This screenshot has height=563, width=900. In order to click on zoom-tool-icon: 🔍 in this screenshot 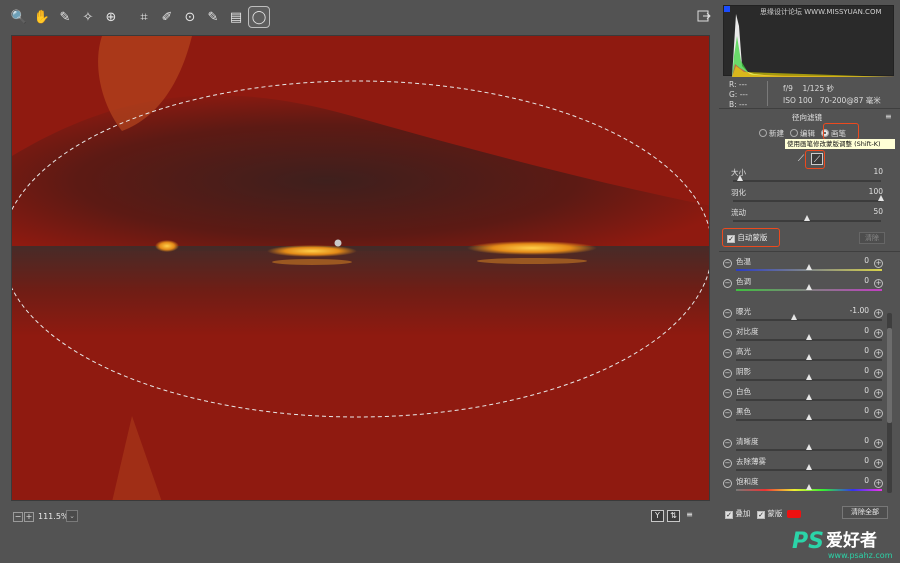, I will do `click(19, 17)`.